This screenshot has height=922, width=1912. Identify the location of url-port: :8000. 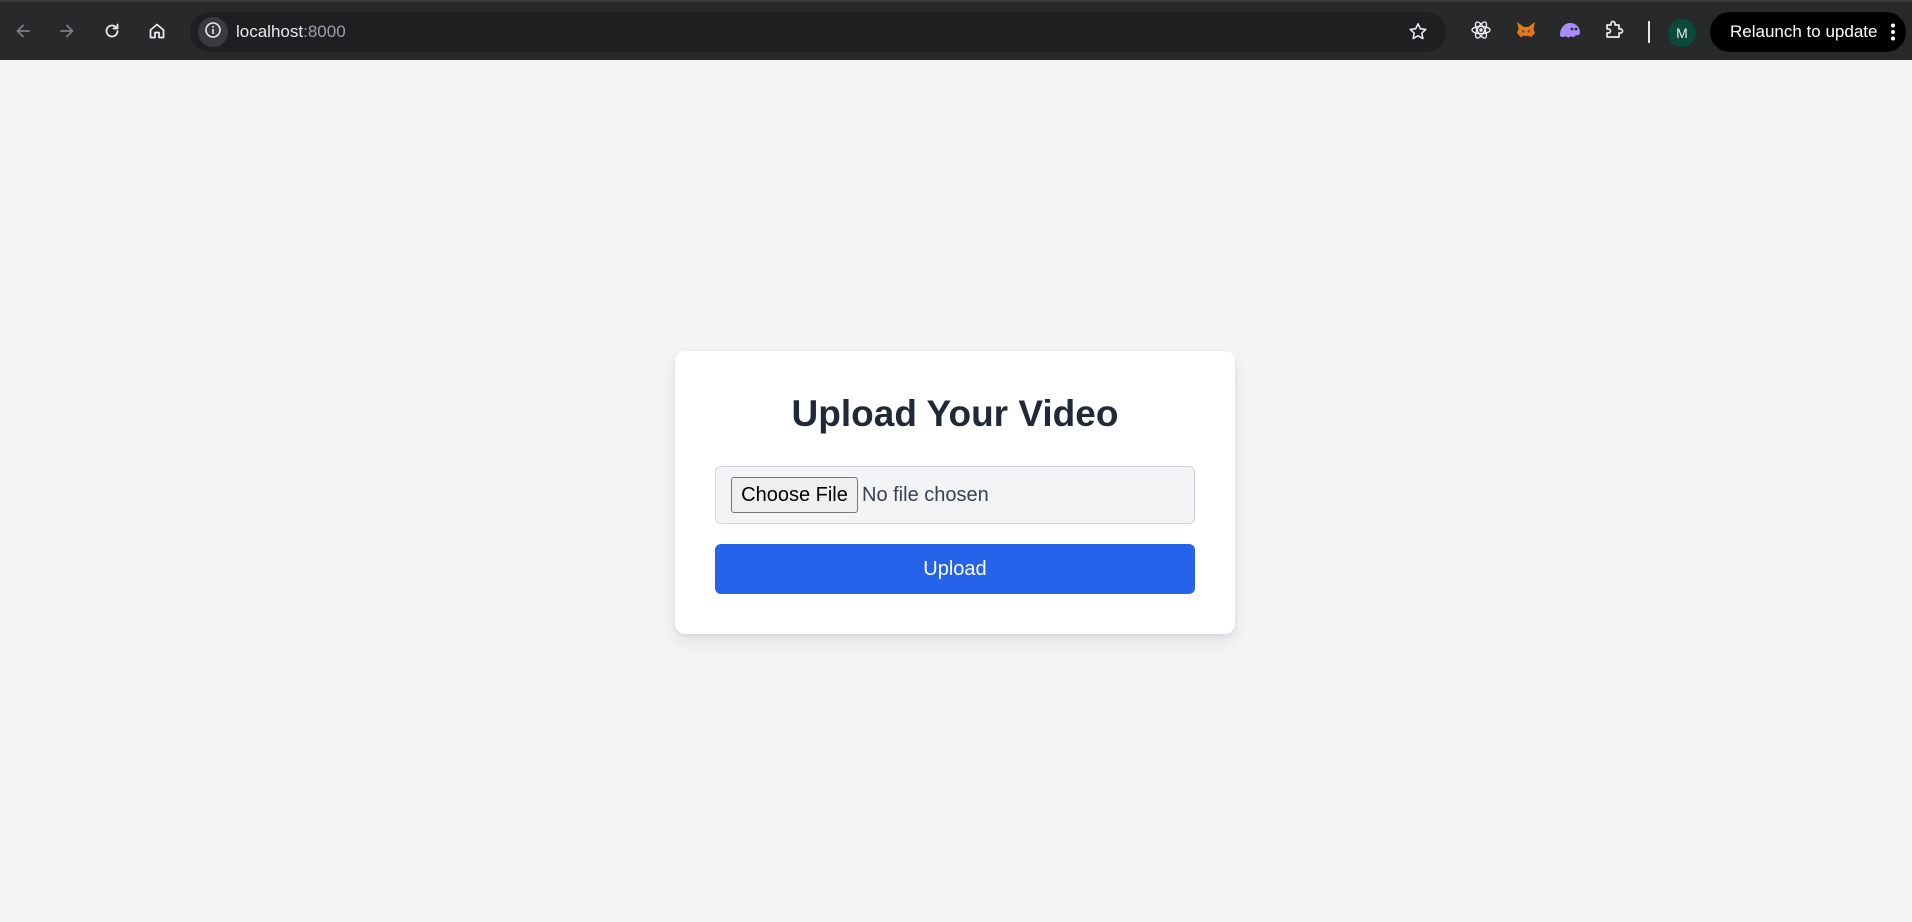
(324, 31).